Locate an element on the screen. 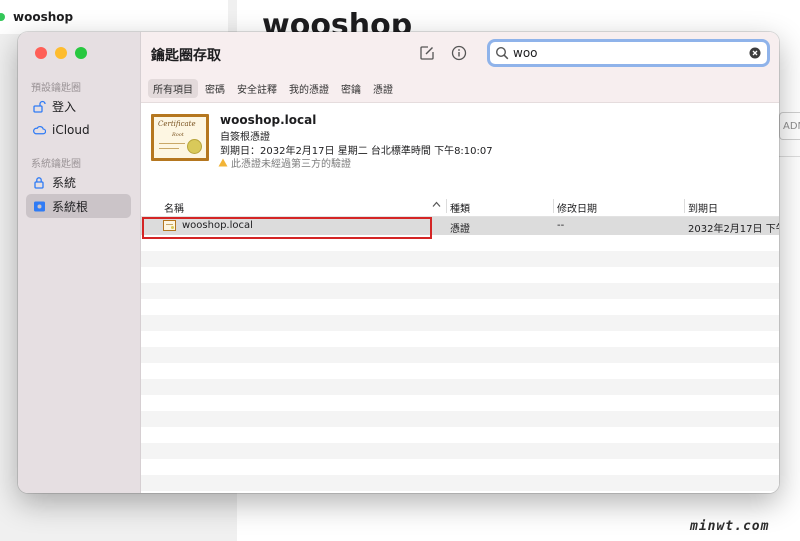 The height and width of the screenshot is (541, 800). category-tabs: 所有項目 密碼 安全註釋 我的憑證 密鑰 憑證 is located at coordinates (273, 88).